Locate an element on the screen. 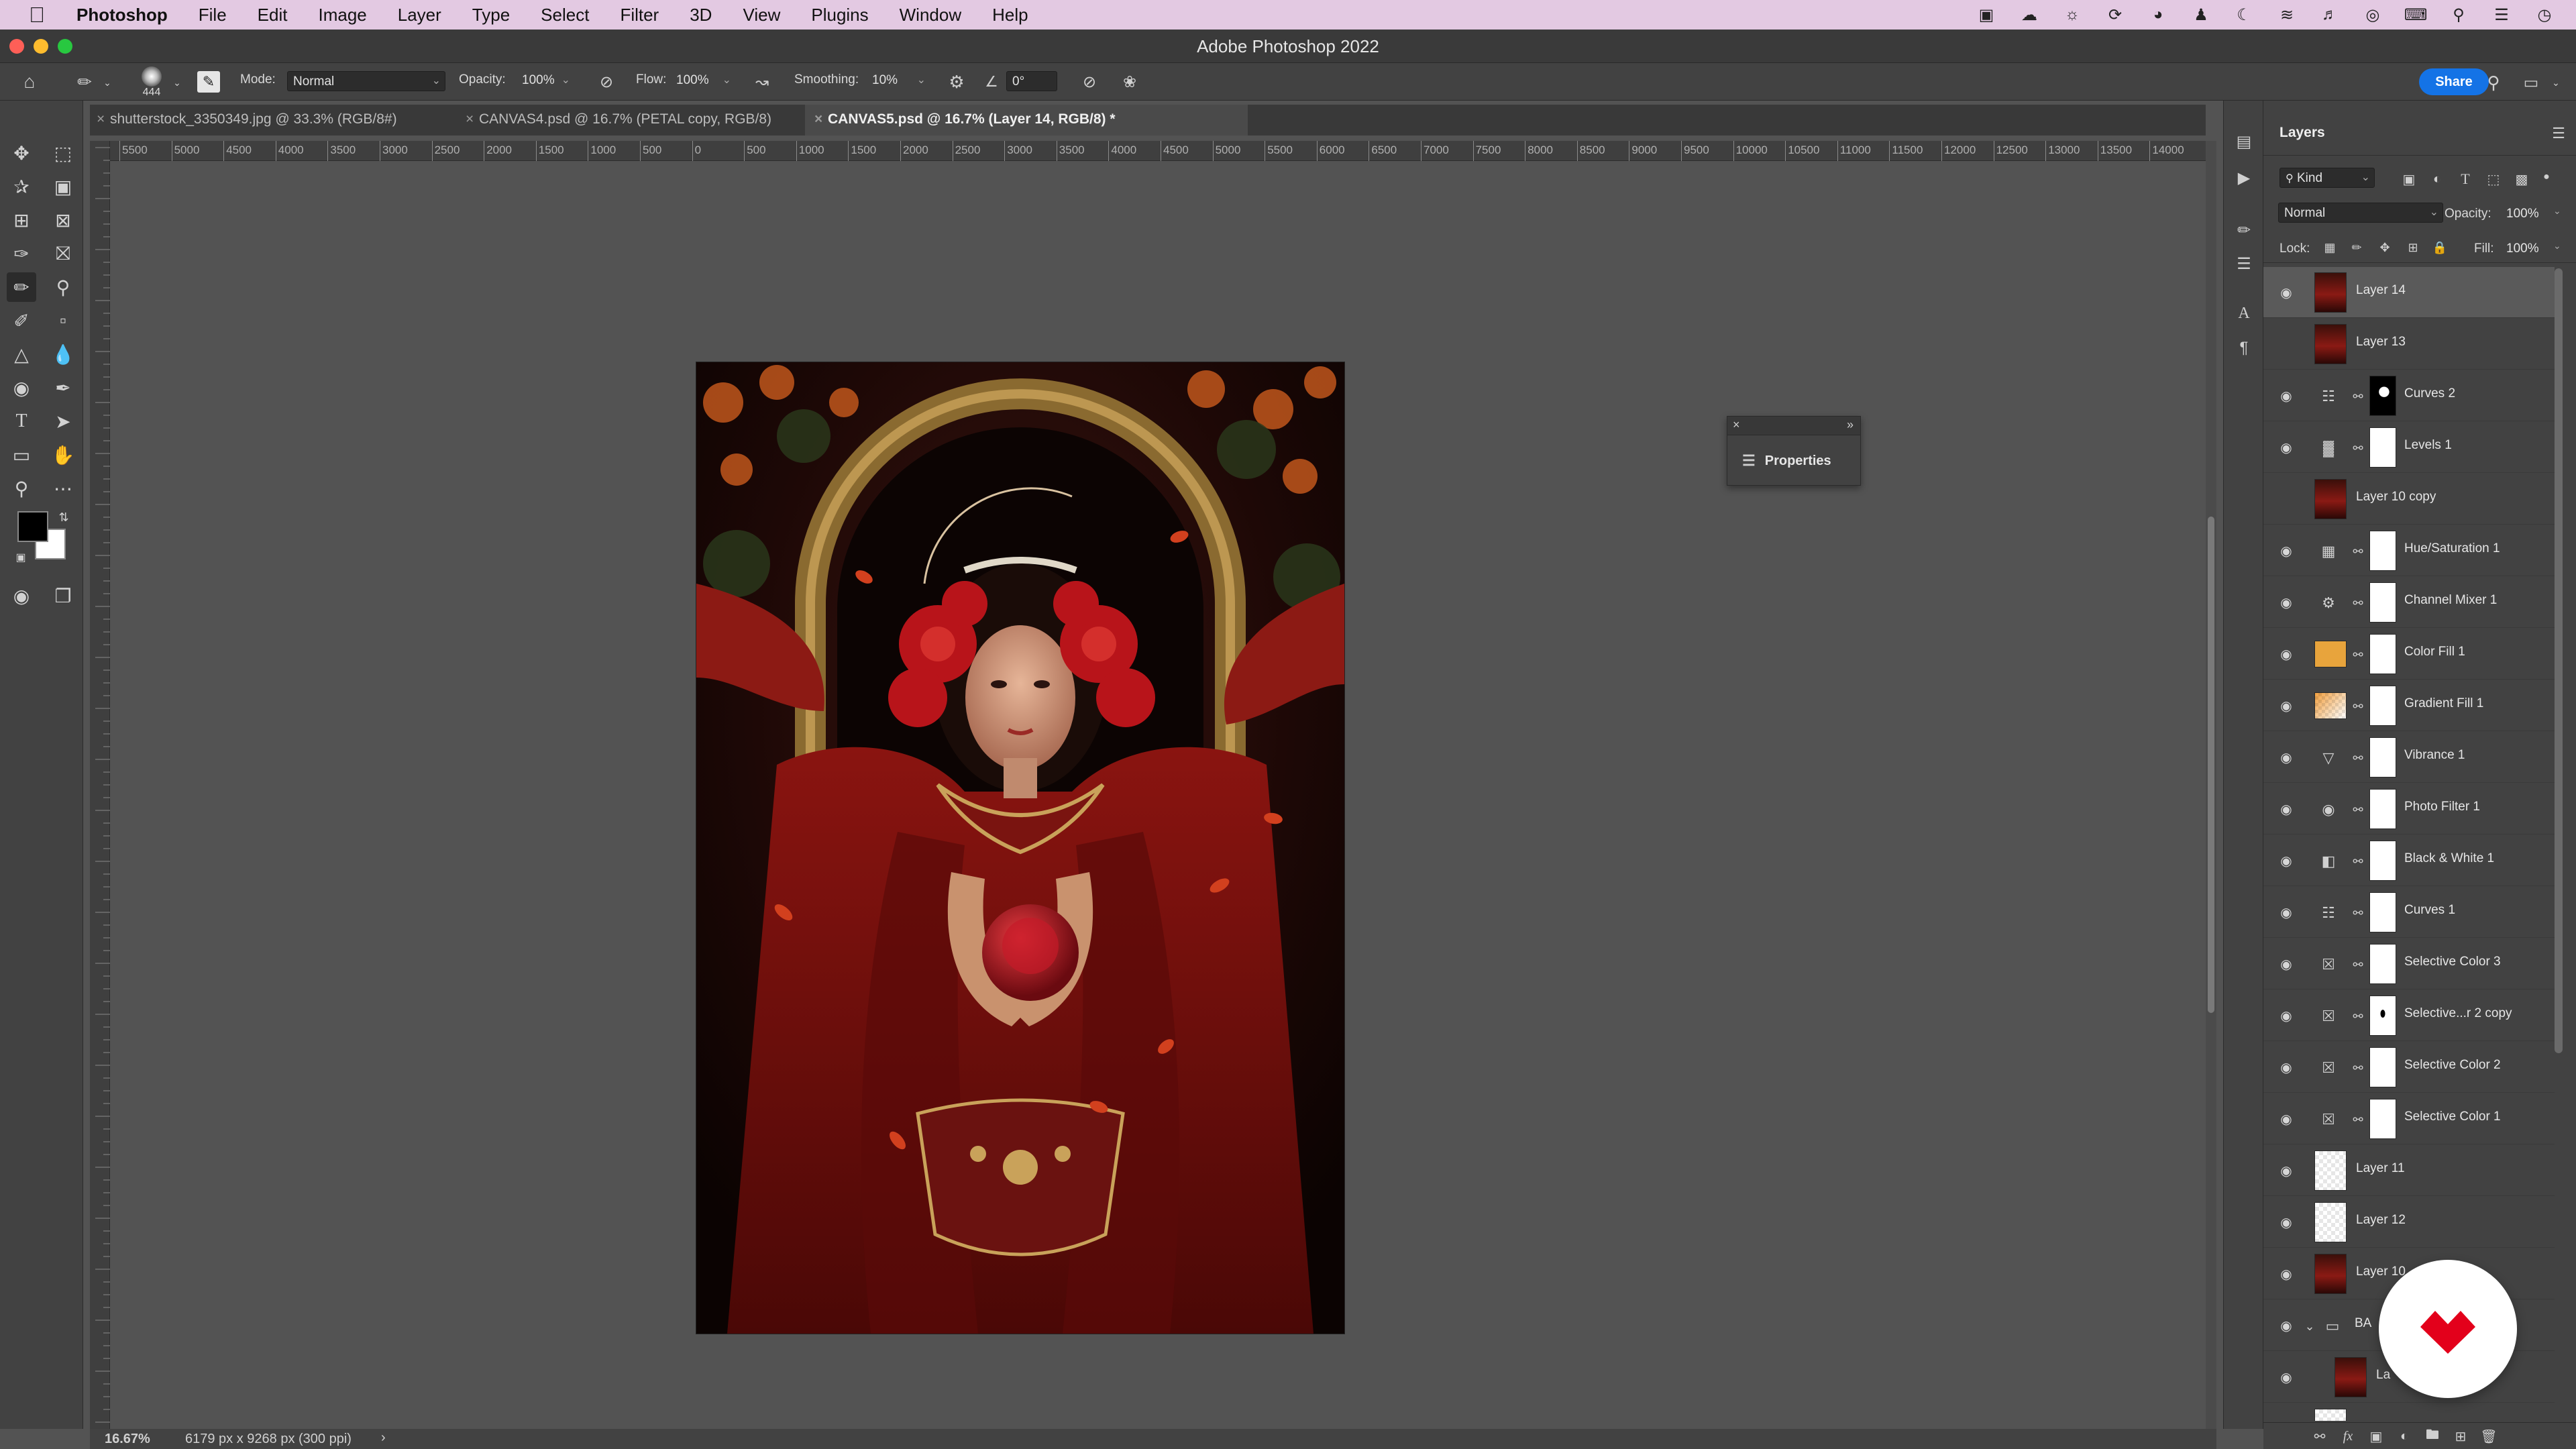  new-group-icon: 🖿 is located at coordinates (2432, 1436).